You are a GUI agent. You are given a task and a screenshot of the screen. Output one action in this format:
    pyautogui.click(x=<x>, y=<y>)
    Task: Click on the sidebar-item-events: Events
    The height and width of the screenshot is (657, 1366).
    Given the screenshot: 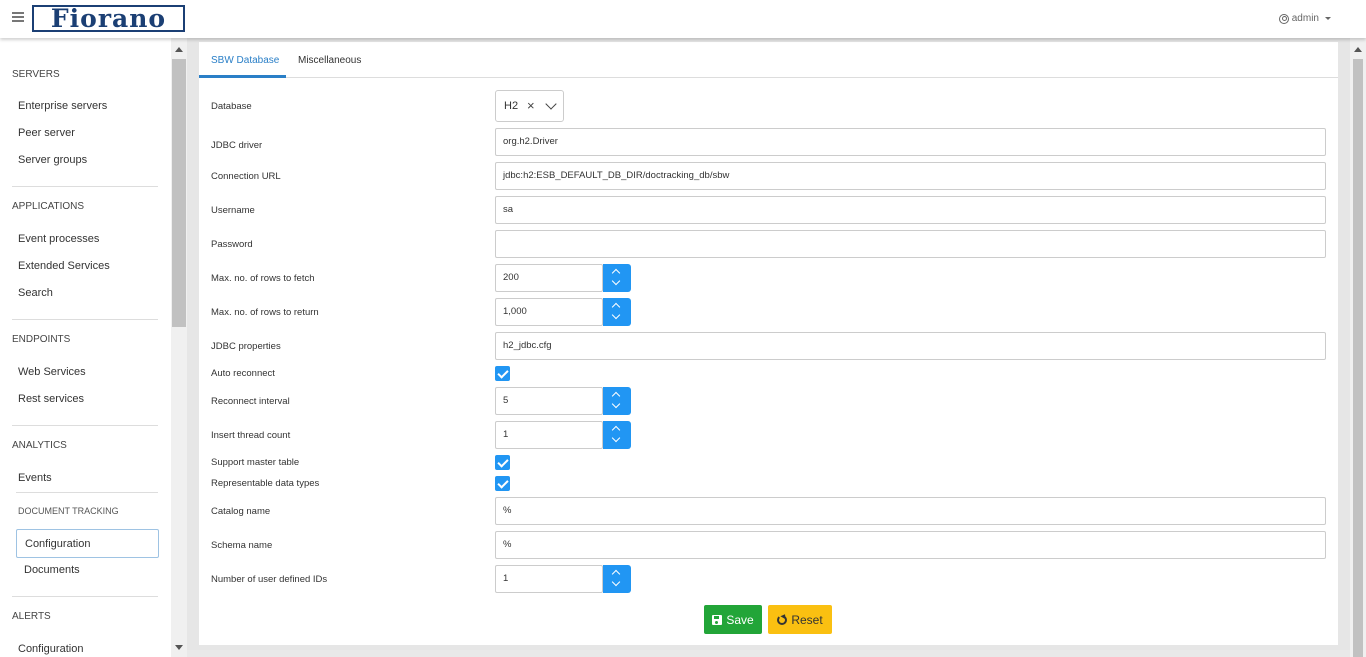 What is the action you would take?
    pyautogui.click(x=35, y=478)
    